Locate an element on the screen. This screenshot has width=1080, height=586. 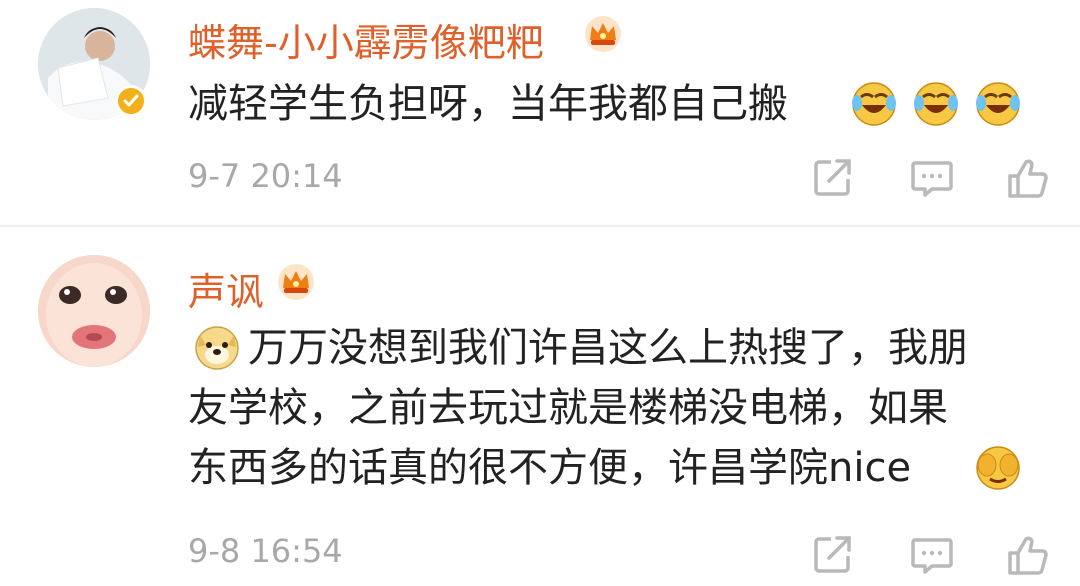
comment-text: 减轻学生负担呀，当年我都自己搬 is located at coordinates (488, 104).